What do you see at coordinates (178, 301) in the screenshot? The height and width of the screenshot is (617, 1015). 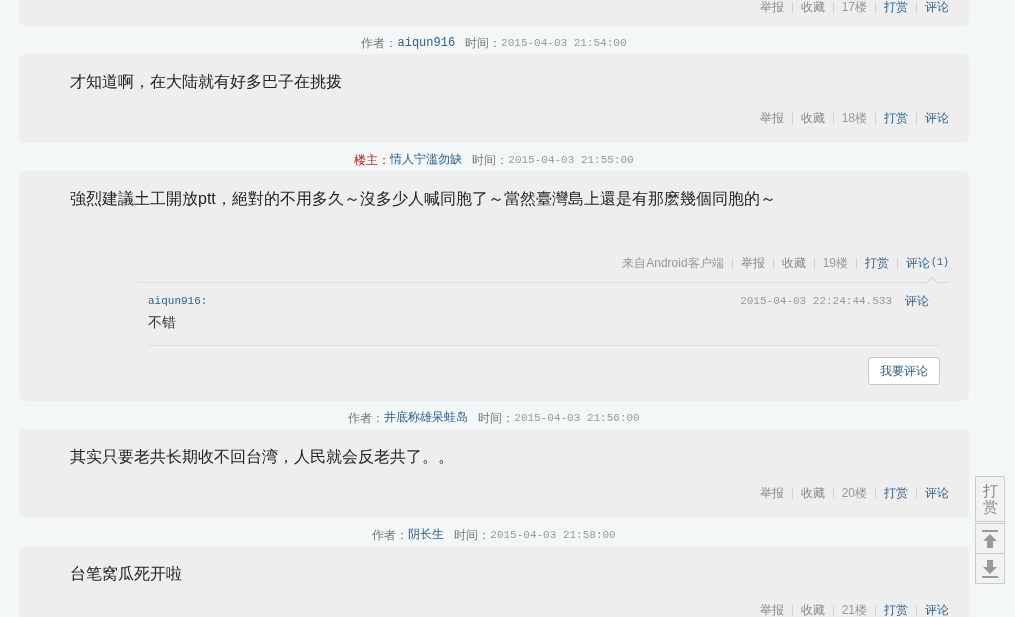 I see `username-link: aiqun916:` at bounding box center [178, 301].